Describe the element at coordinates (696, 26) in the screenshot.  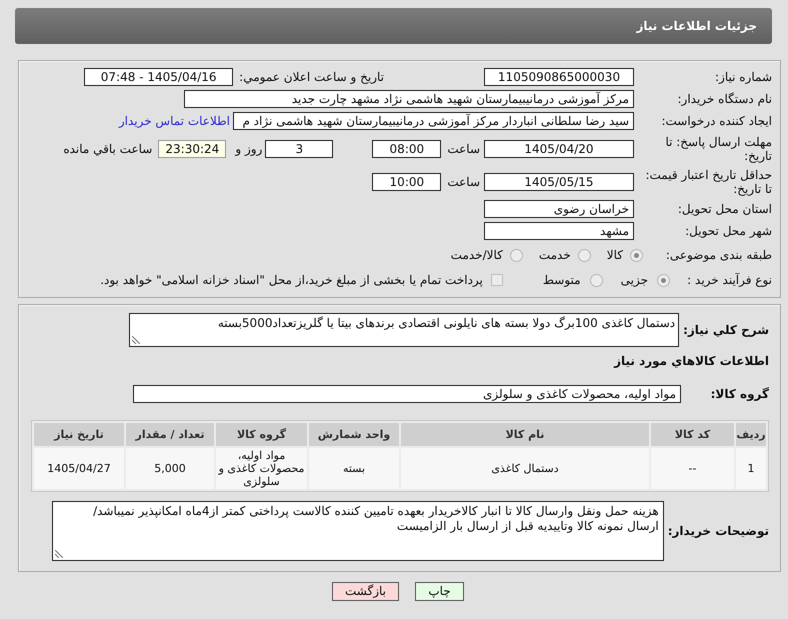
I see `page-title: جزئیات اطلاعات نیاز` at that location.